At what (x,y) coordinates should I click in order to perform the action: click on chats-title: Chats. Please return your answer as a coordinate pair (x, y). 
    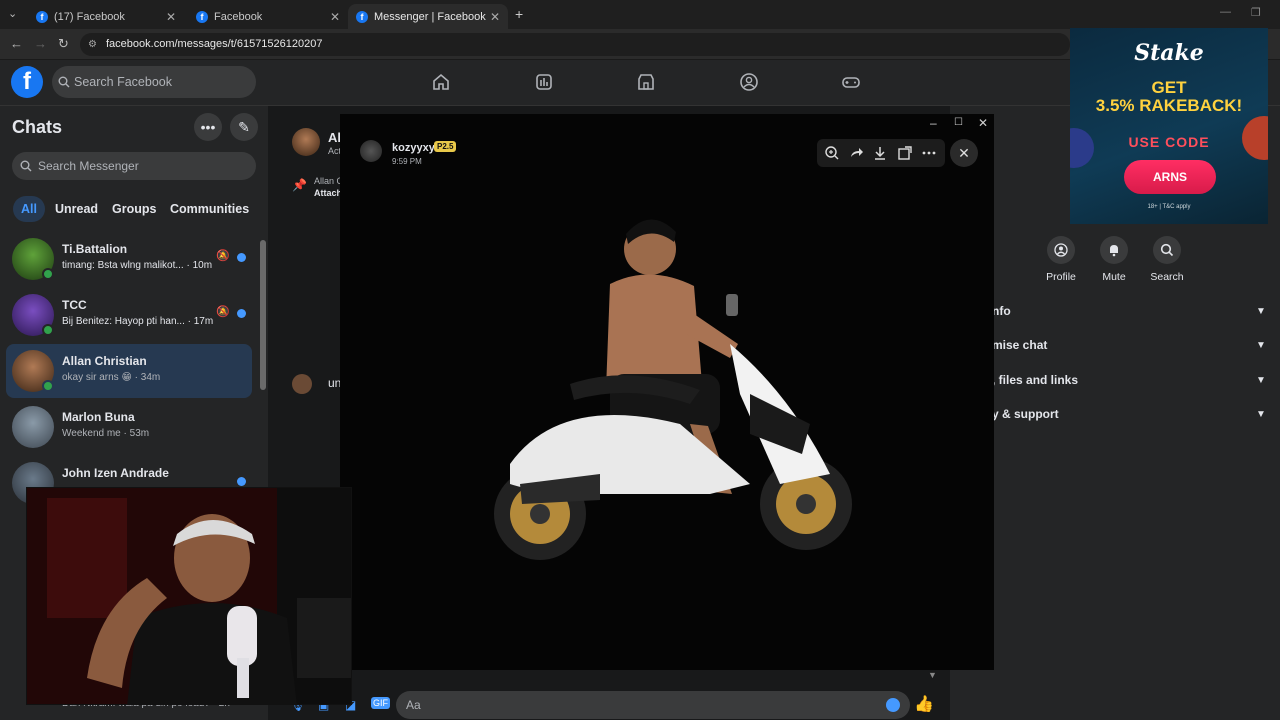
    Looking at the image, I should click on (37, 127).